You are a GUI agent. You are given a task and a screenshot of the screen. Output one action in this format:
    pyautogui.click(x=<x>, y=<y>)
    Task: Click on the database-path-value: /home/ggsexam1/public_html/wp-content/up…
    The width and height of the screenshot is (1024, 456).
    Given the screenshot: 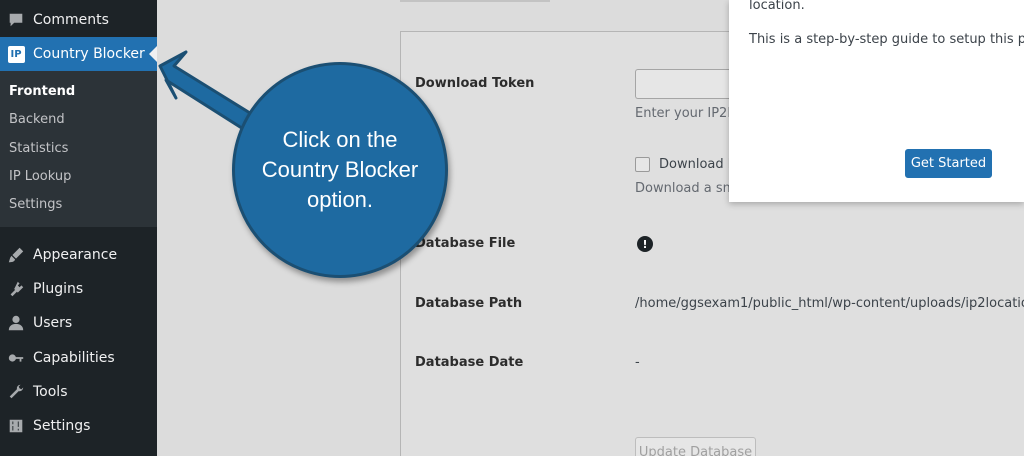 What is the action you would take?
    pyautogui.click(x=829, y=303)
    